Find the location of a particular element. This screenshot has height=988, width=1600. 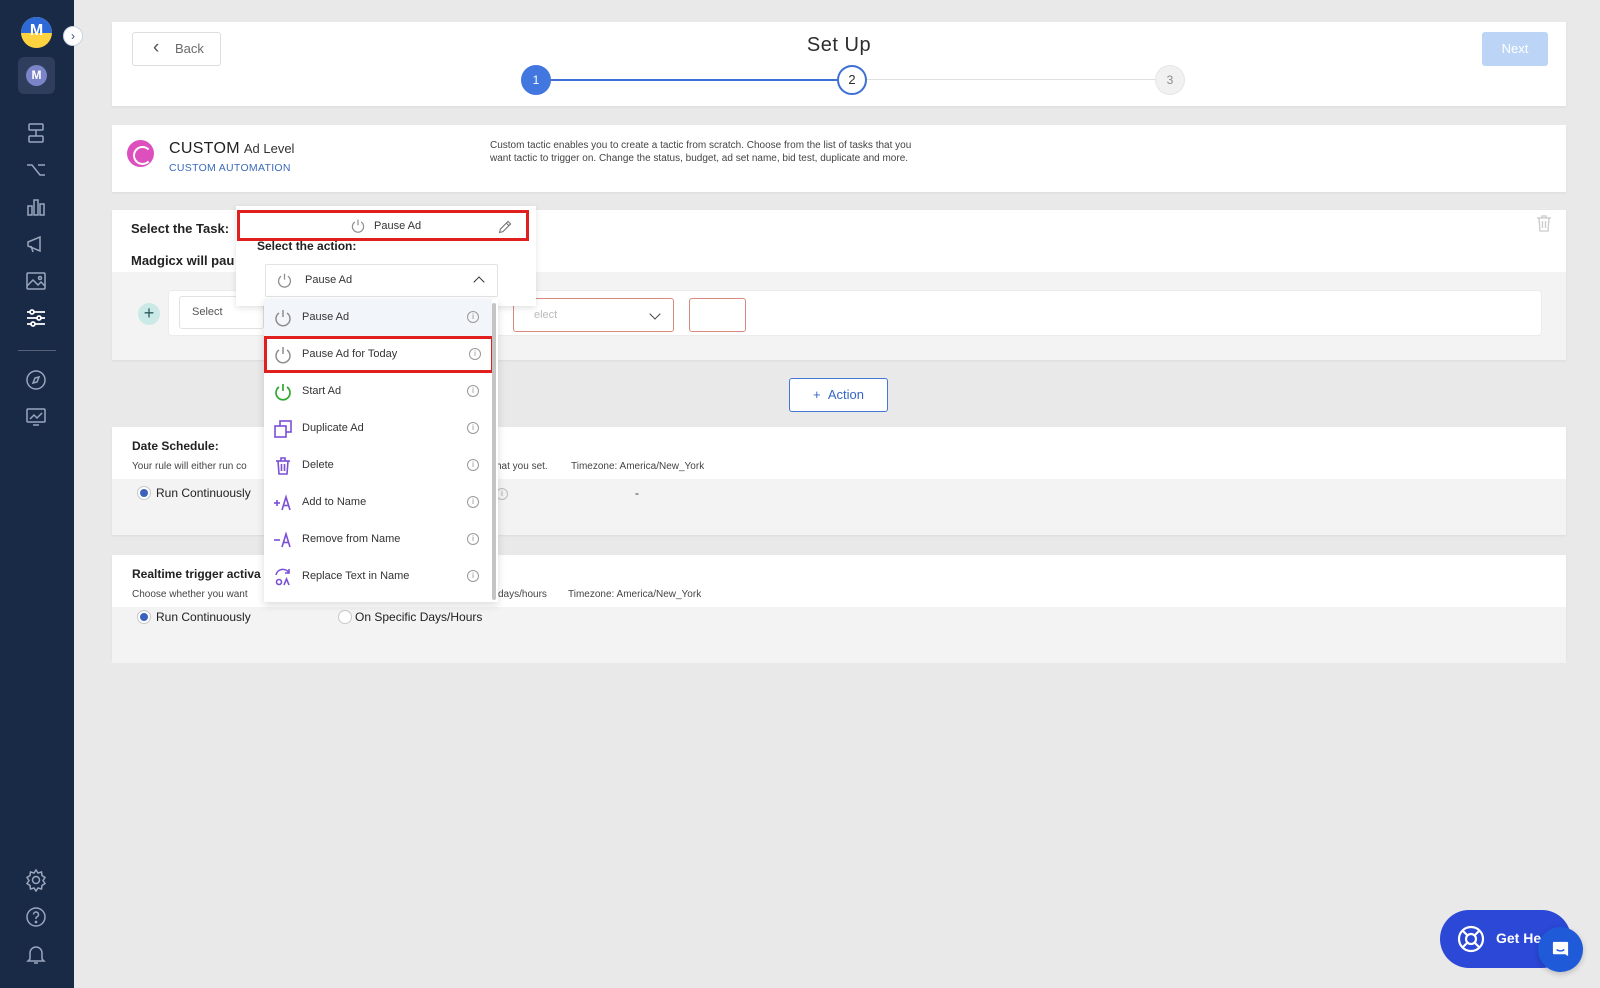

menu-item-pause-ad: Pause Ad i is located at coordinates (378, 317).